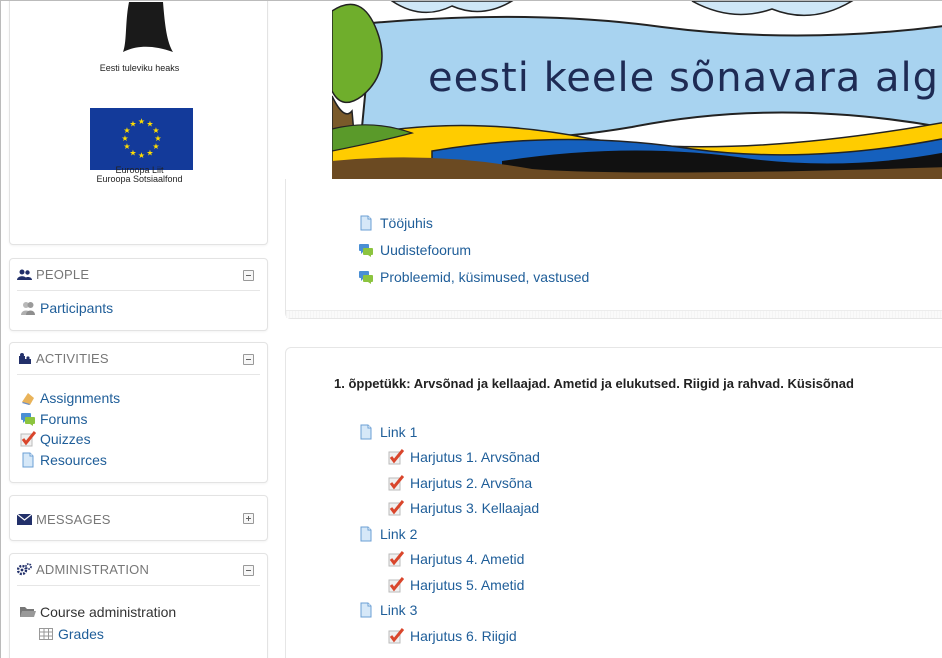 The height and width of the screenshot is (658, 942). What do you see at coordinates (24, 569) in the screenshot?
I see `cogs-icon` at bounding box center [24, 569].